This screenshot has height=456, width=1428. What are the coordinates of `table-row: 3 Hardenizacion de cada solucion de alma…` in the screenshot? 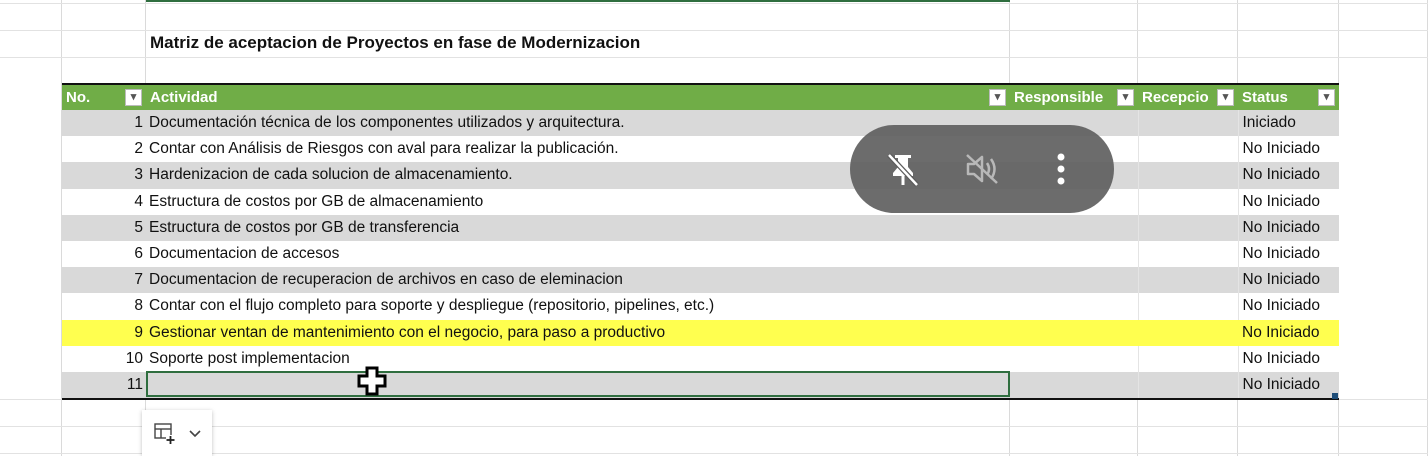 It's located at (700, 175).